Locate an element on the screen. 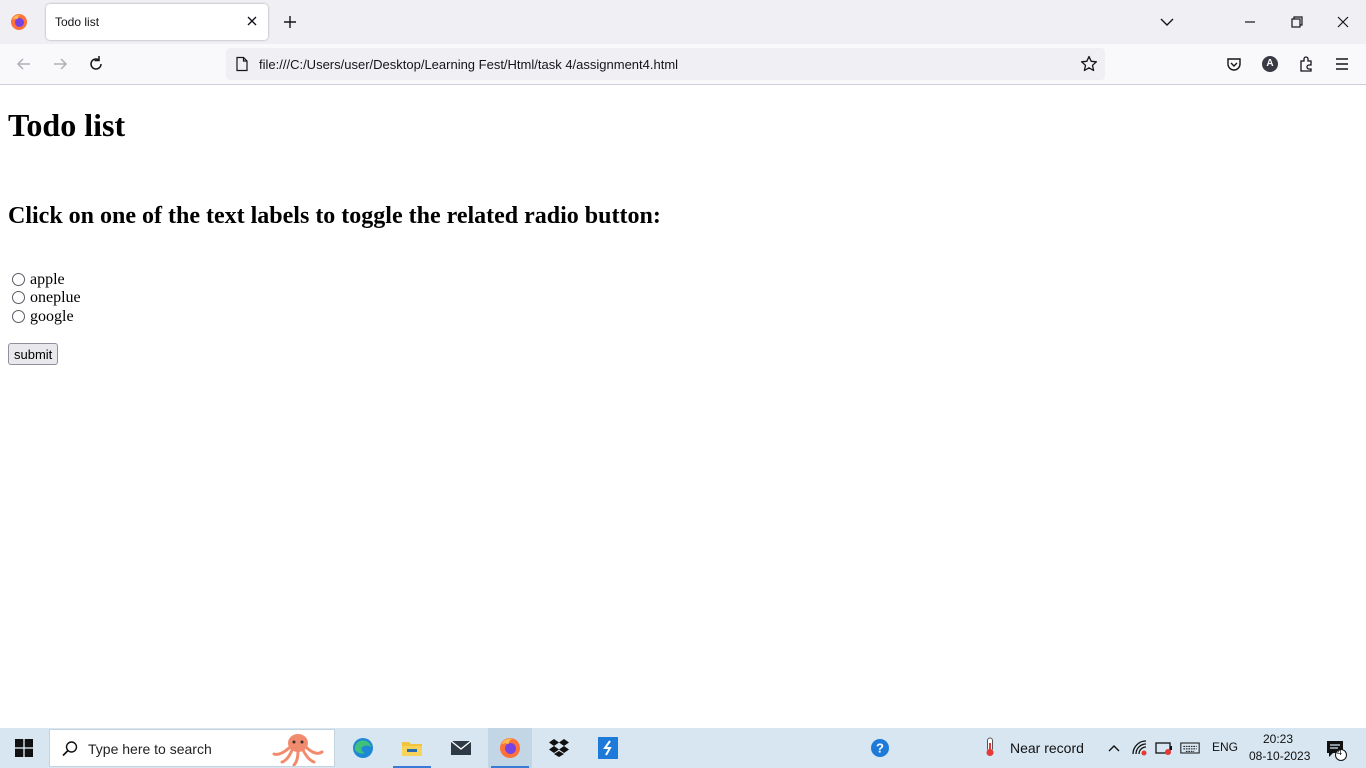  help-icon: ? is located at coordinates (880, 748).